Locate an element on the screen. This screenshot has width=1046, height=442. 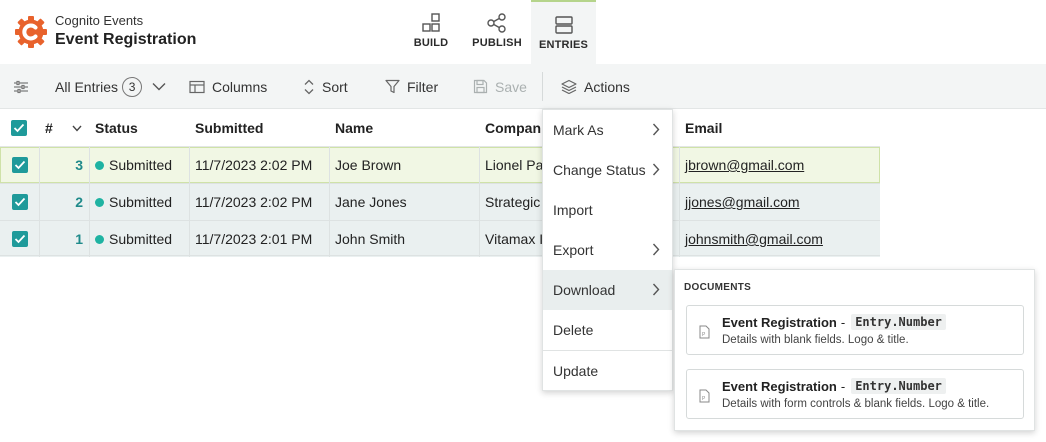
sort-icon is located at coordinates (309, 86).